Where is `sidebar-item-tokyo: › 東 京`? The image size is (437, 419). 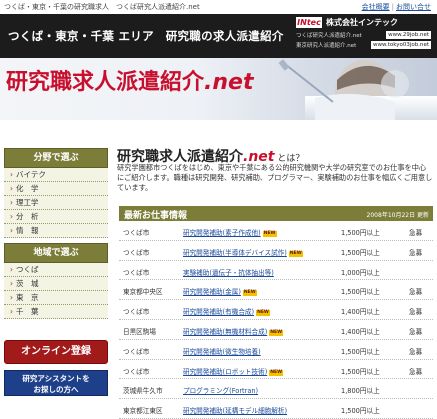 sidebar-item-tokyo: › 東 京 is located at coordinates (56, 298).